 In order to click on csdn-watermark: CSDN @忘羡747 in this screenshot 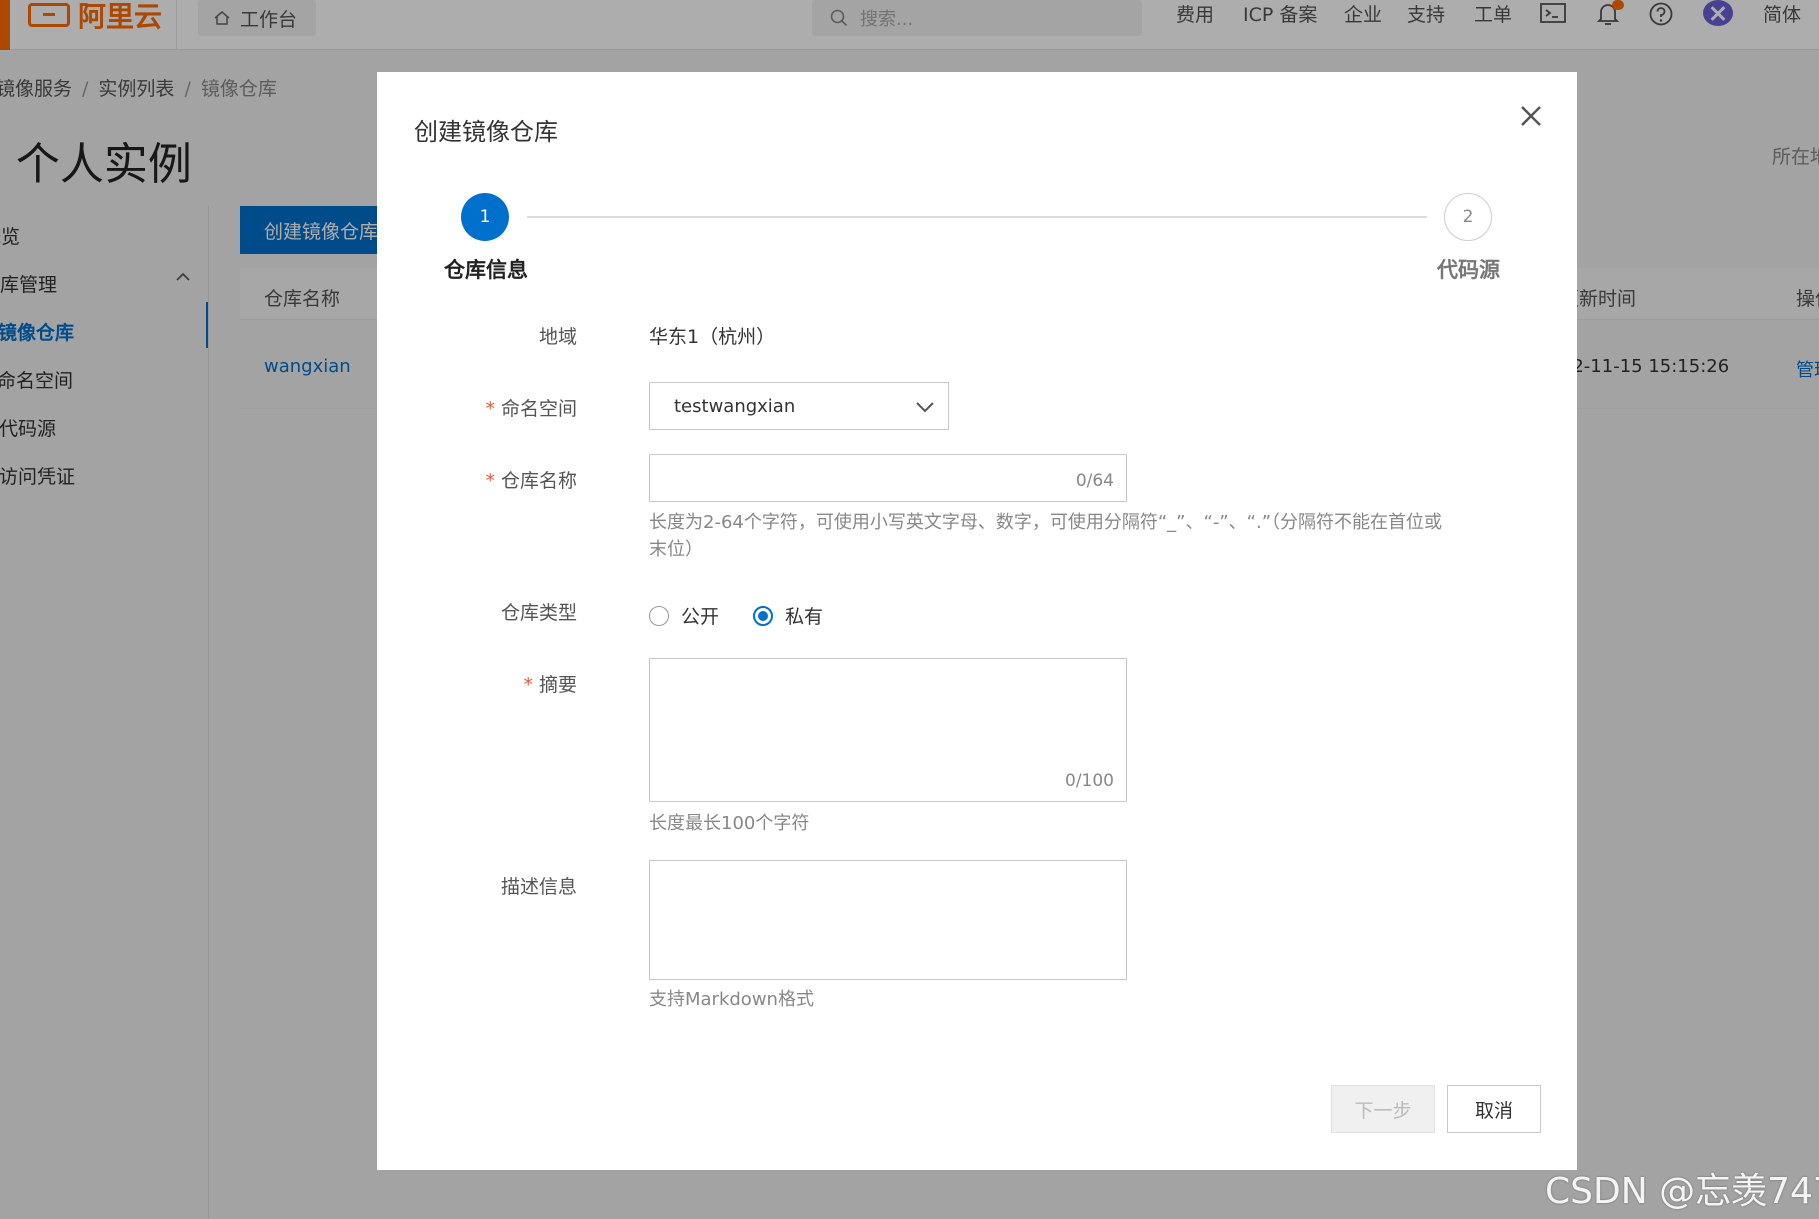, I will do `click(1682, 1191)`.